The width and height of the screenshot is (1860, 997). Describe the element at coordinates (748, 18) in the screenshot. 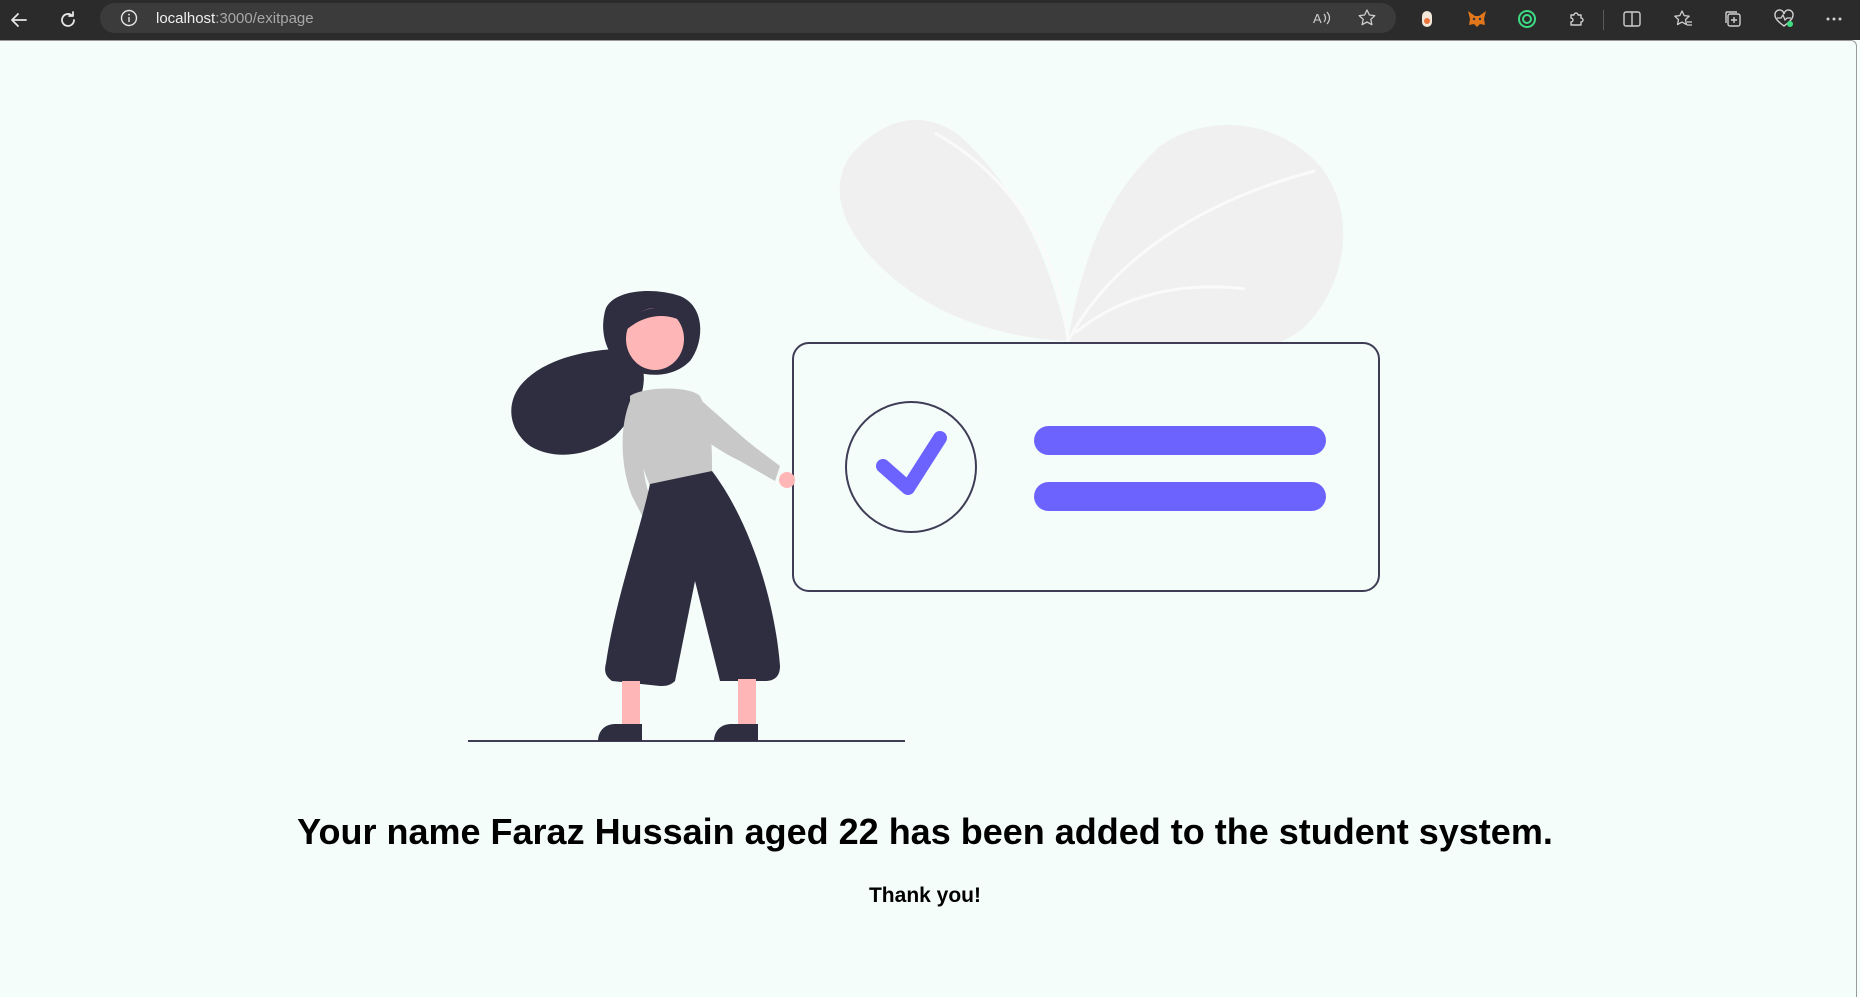

I see `address-bar: localhost:3000/exitpage A` at that location.